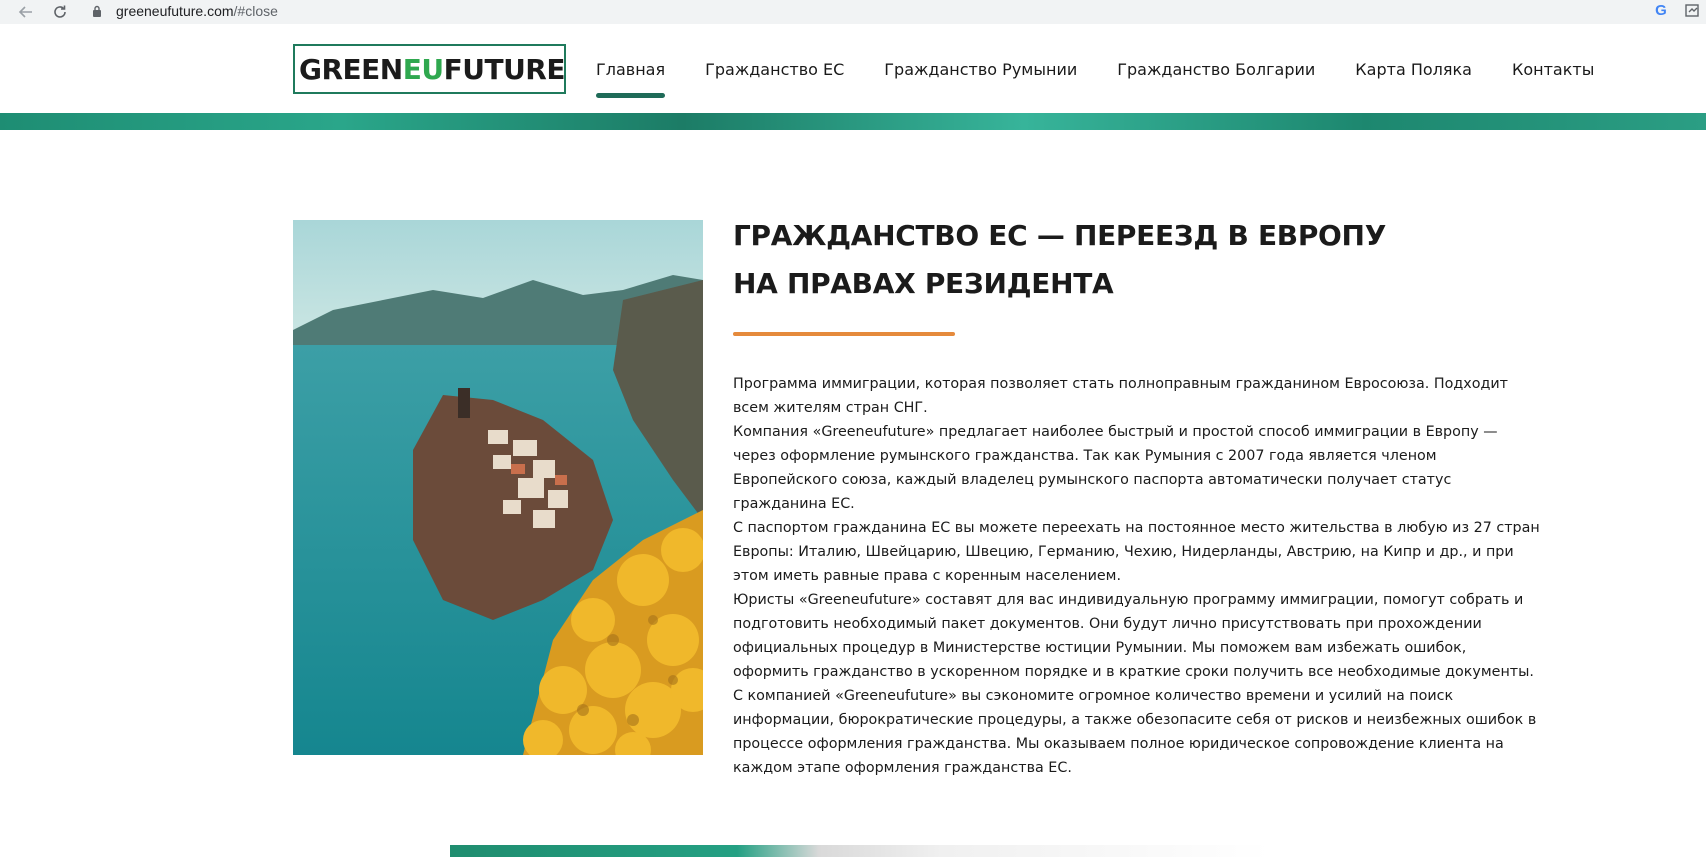 This screenshot has height=857, width=1706. What do you see at coordinates (26, 12) in the screenshot?
I see `back-arrow-icon` at bounding box center [26, 12].